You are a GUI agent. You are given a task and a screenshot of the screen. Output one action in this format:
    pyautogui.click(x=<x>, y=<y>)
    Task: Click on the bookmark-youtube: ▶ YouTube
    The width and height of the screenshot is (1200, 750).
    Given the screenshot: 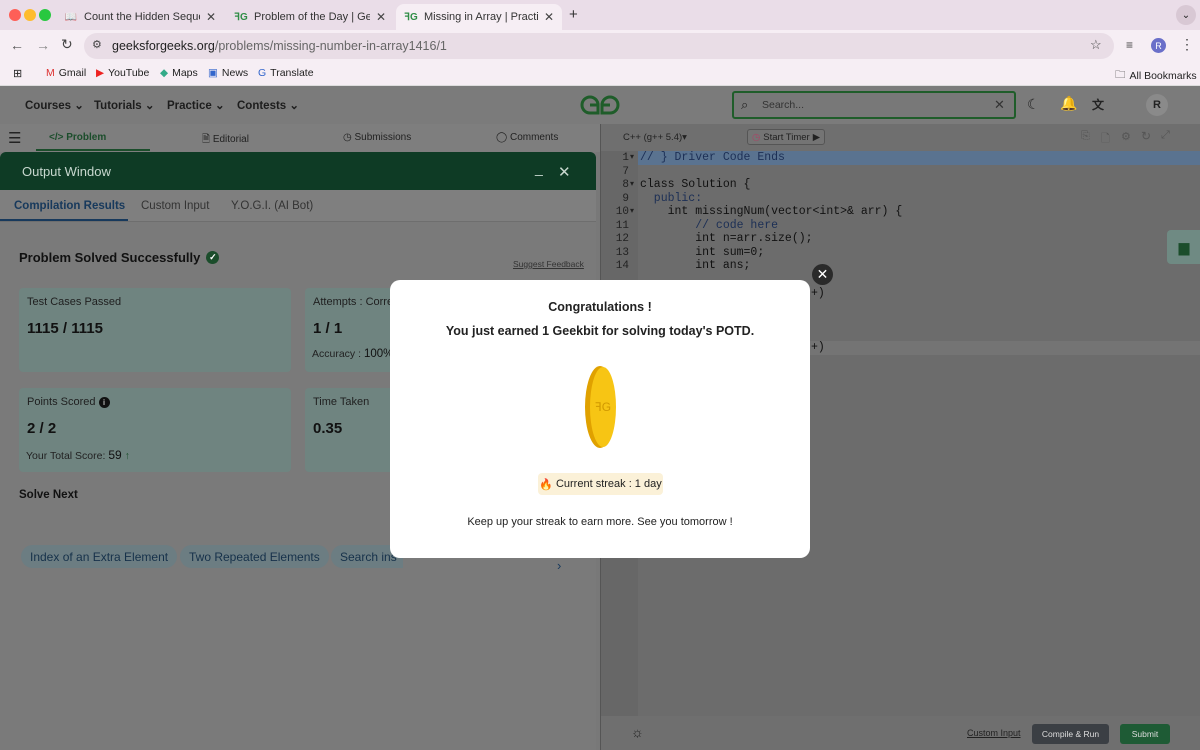 What is the action you would take?
    pyautogui.click(x=122, y=73)
    